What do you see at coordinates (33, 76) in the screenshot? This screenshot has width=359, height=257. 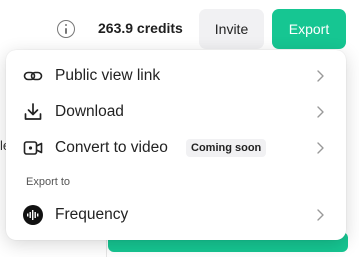 I see `link-icon` at bounding box center [33, 76].